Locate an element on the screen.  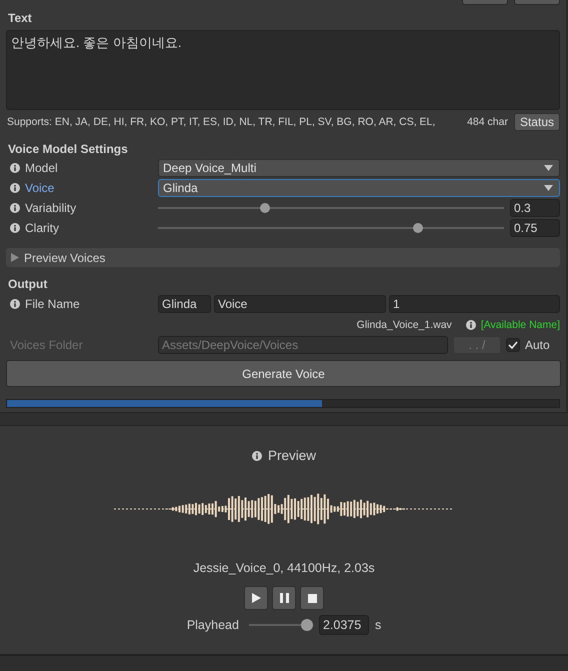
foldout-header: Preview Voices is located at coordinates (283, 257).